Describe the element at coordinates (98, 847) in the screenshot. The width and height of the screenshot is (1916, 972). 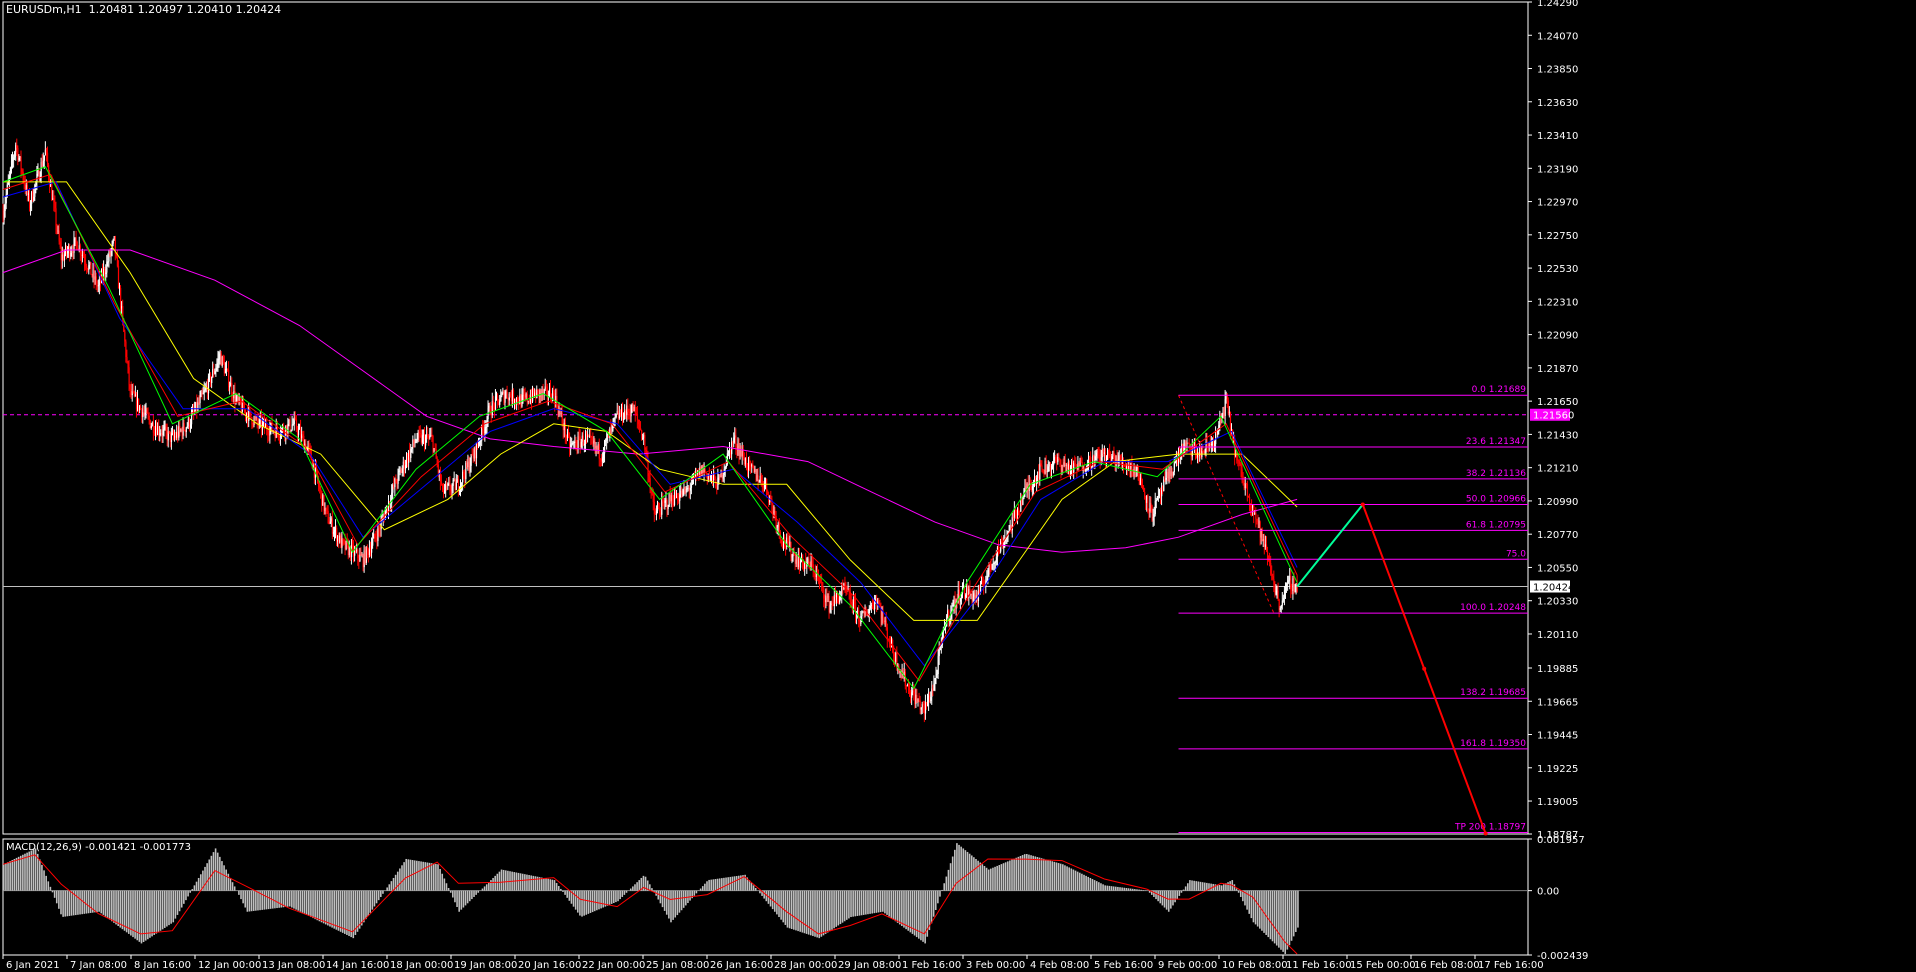
I see `macd-label: MACD(12,26,9) -0.001421 -0.001773` at that location.